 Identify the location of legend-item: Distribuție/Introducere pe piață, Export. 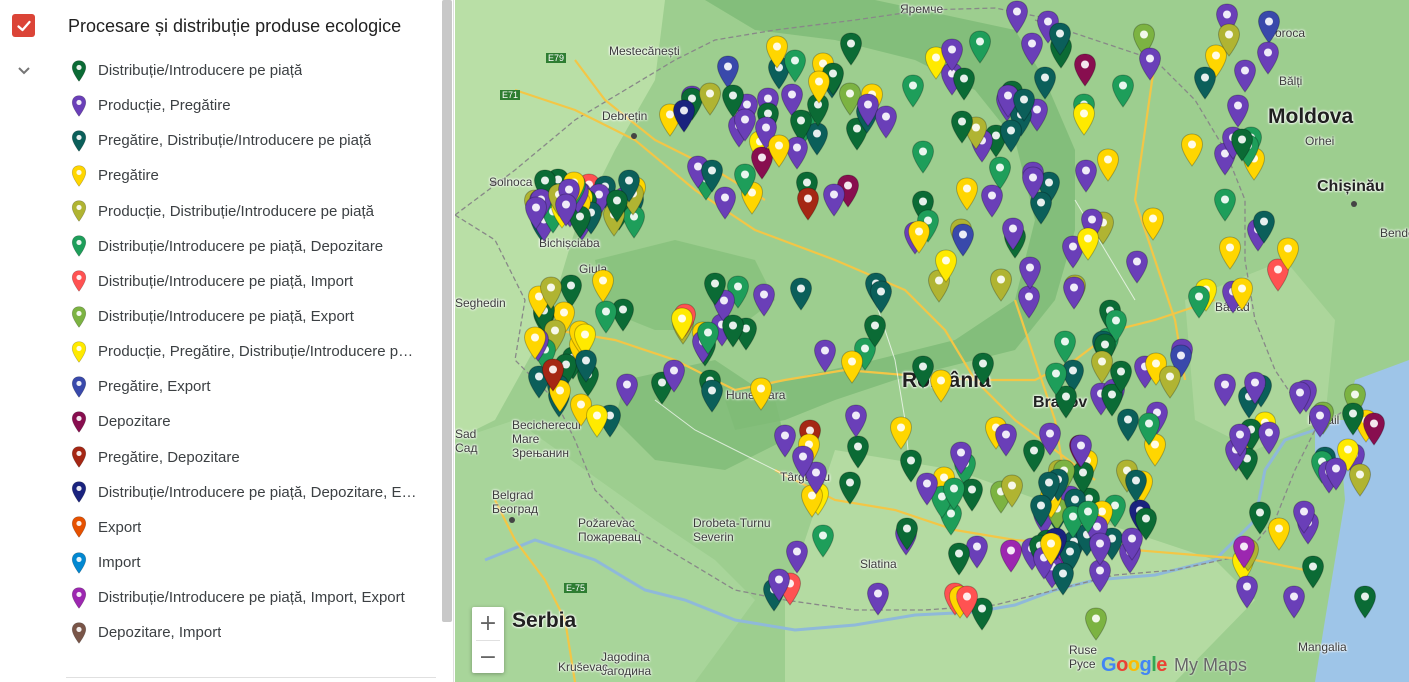
(244, 316).